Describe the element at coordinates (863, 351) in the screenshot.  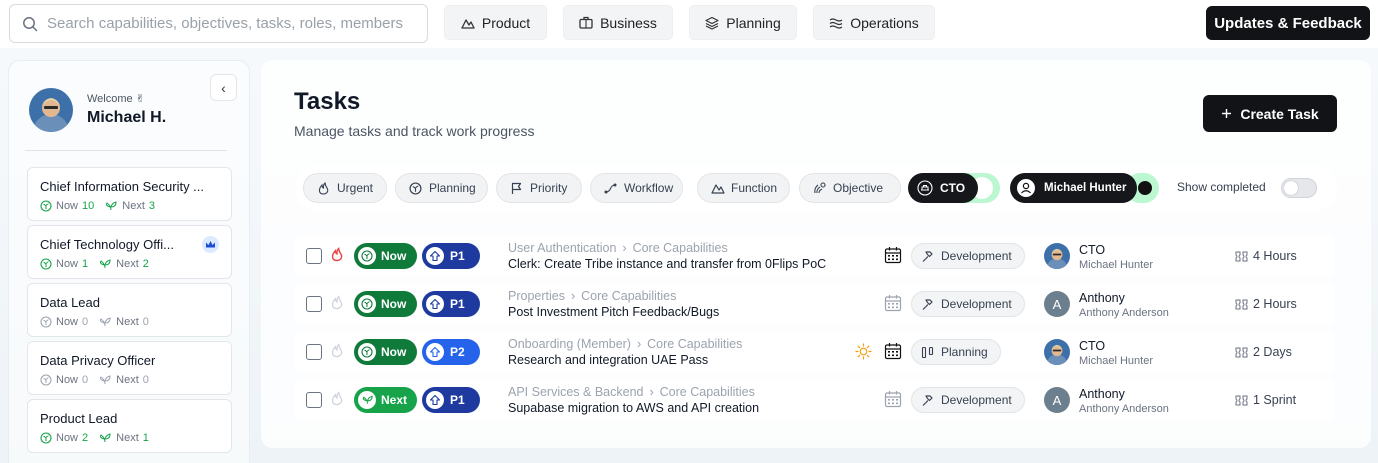
I see `sun-icon` at that location.